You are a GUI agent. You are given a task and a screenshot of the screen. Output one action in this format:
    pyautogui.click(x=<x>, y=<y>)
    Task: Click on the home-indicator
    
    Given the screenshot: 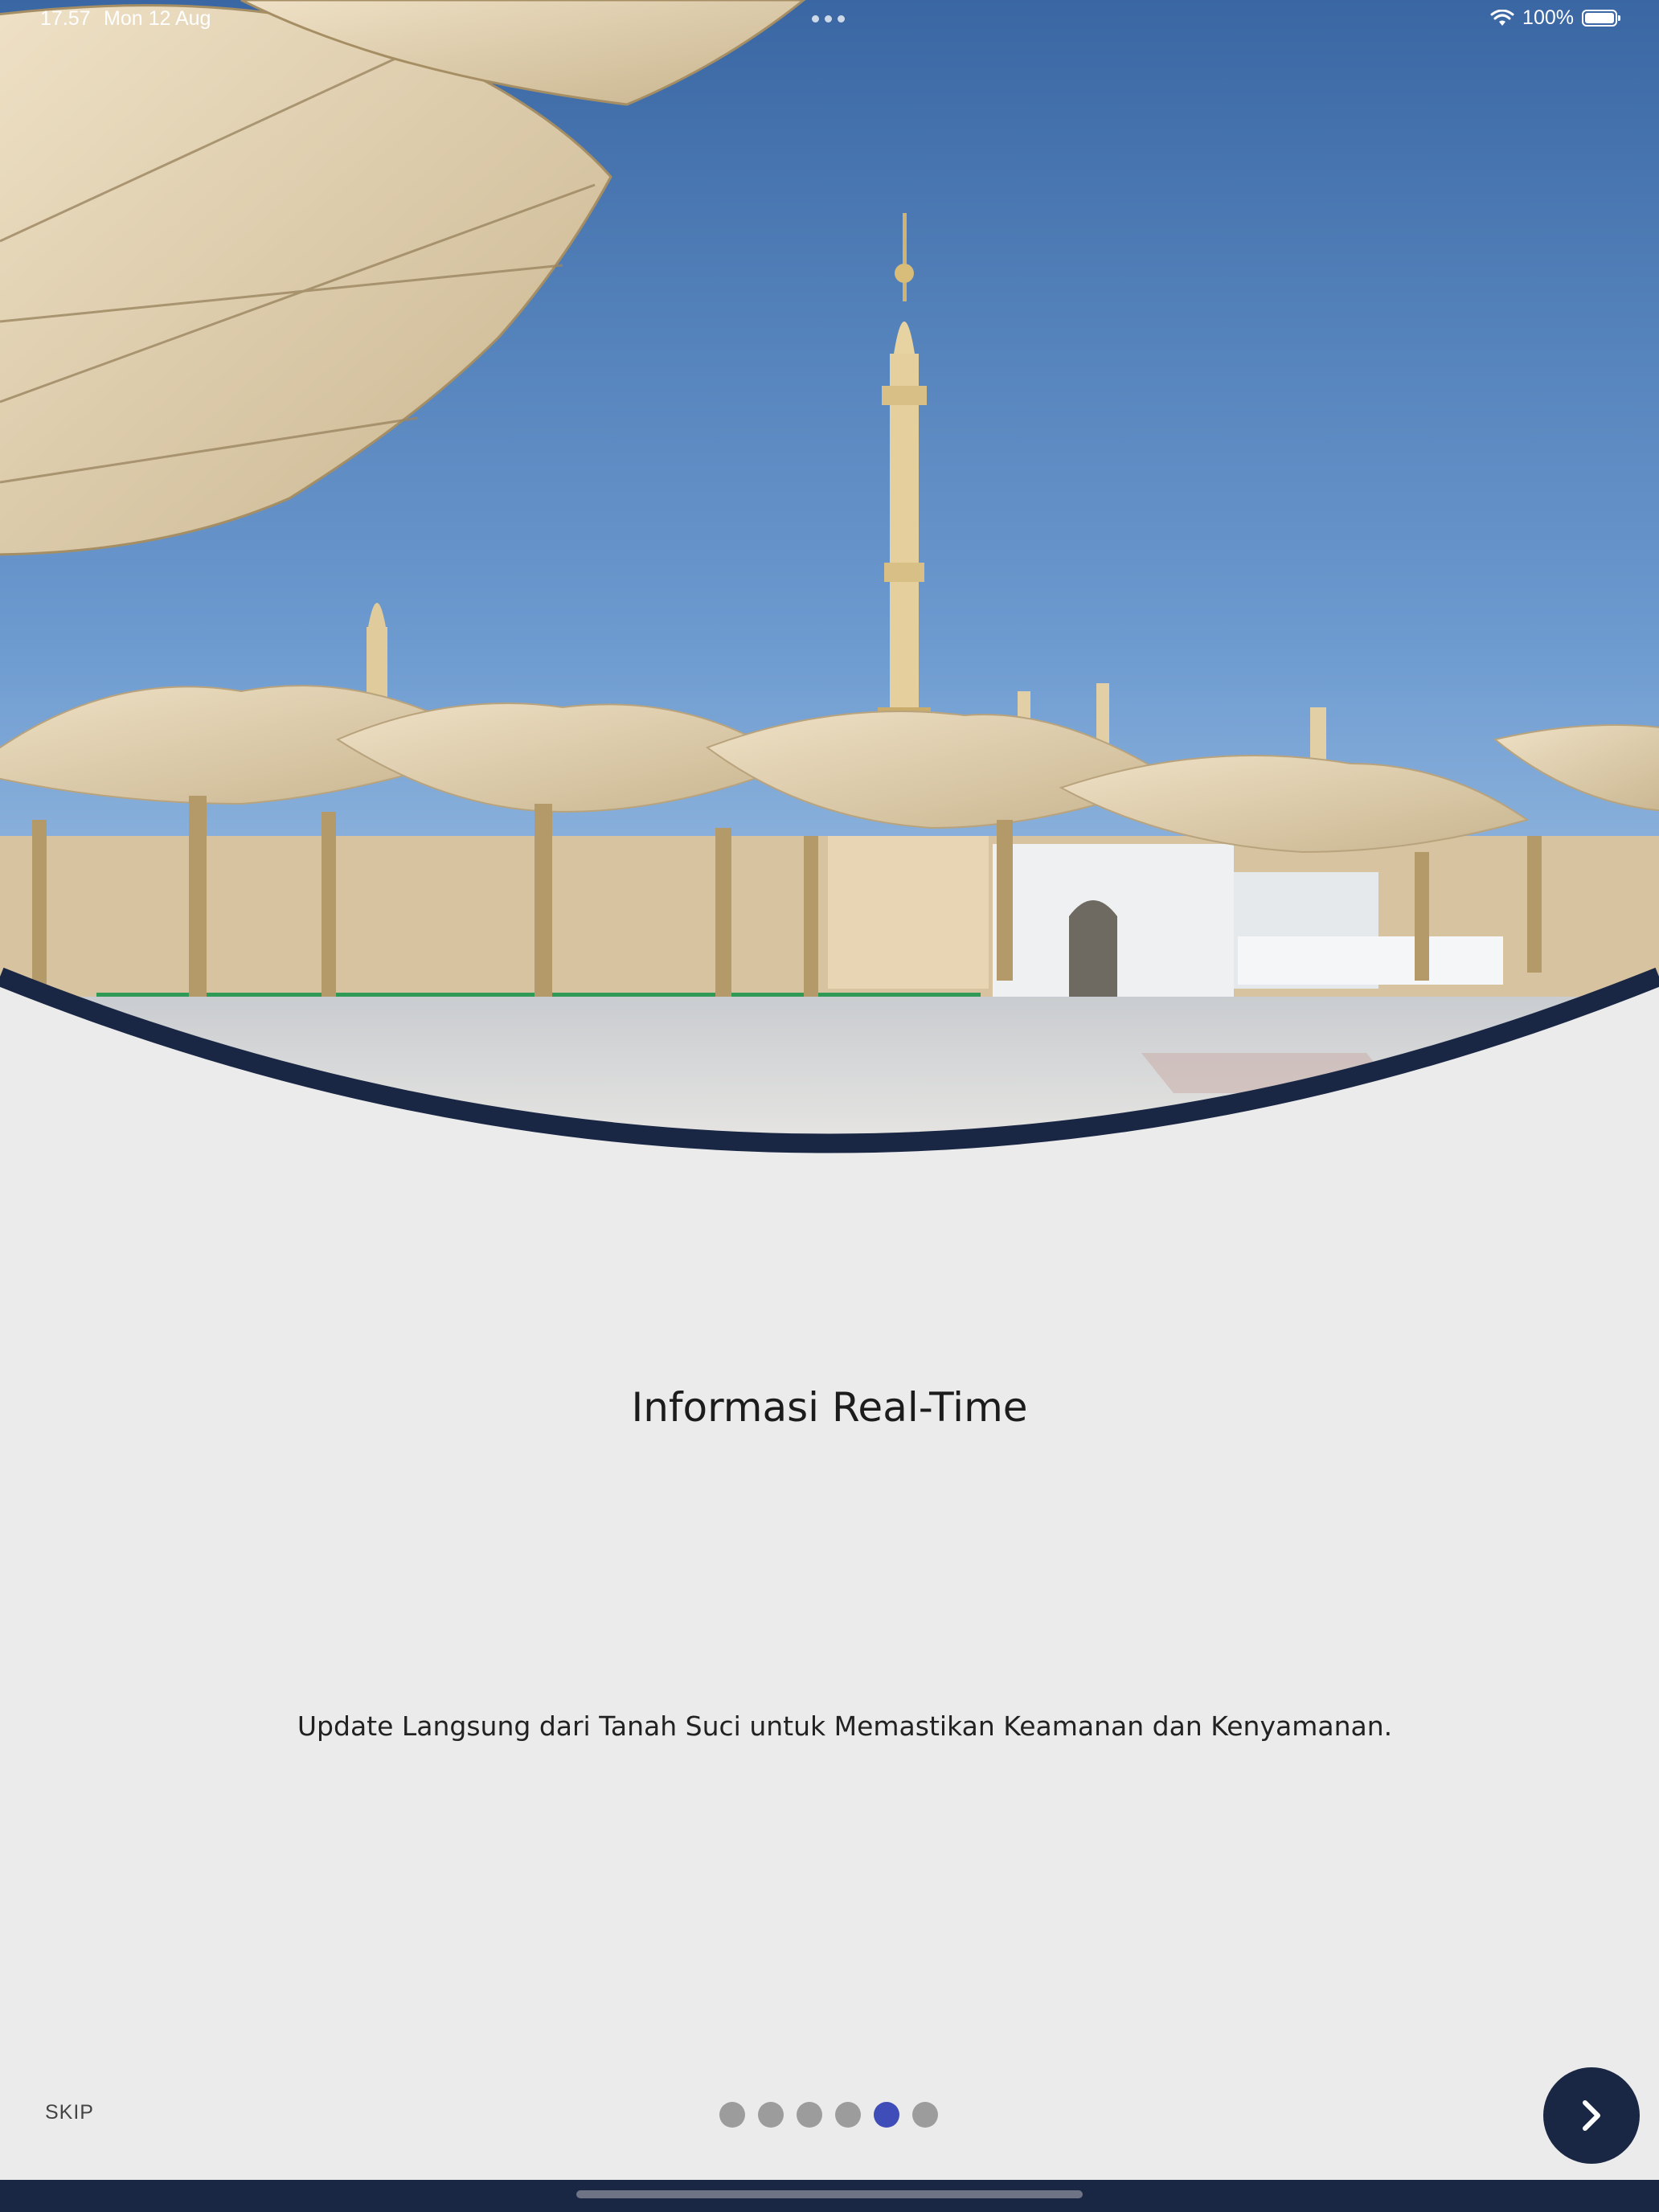 What is the action you would take?
    pyautogui.click(x=829, y=2194)
    